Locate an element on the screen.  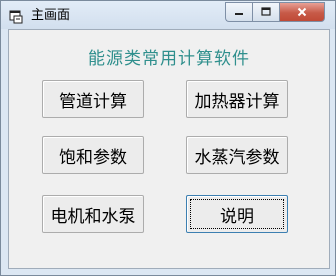
close-icon is located at coordinates (302, 12).